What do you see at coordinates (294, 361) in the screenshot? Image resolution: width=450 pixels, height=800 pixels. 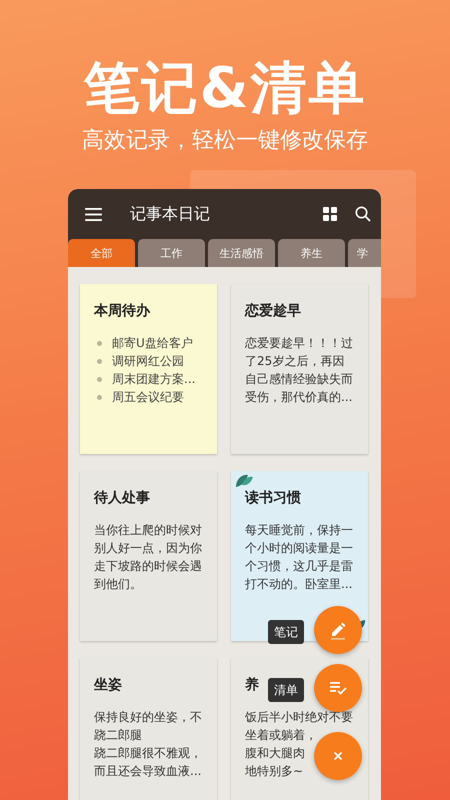 I see `note-text: 了25岁之后，再因` at bounding box center [294, 361].